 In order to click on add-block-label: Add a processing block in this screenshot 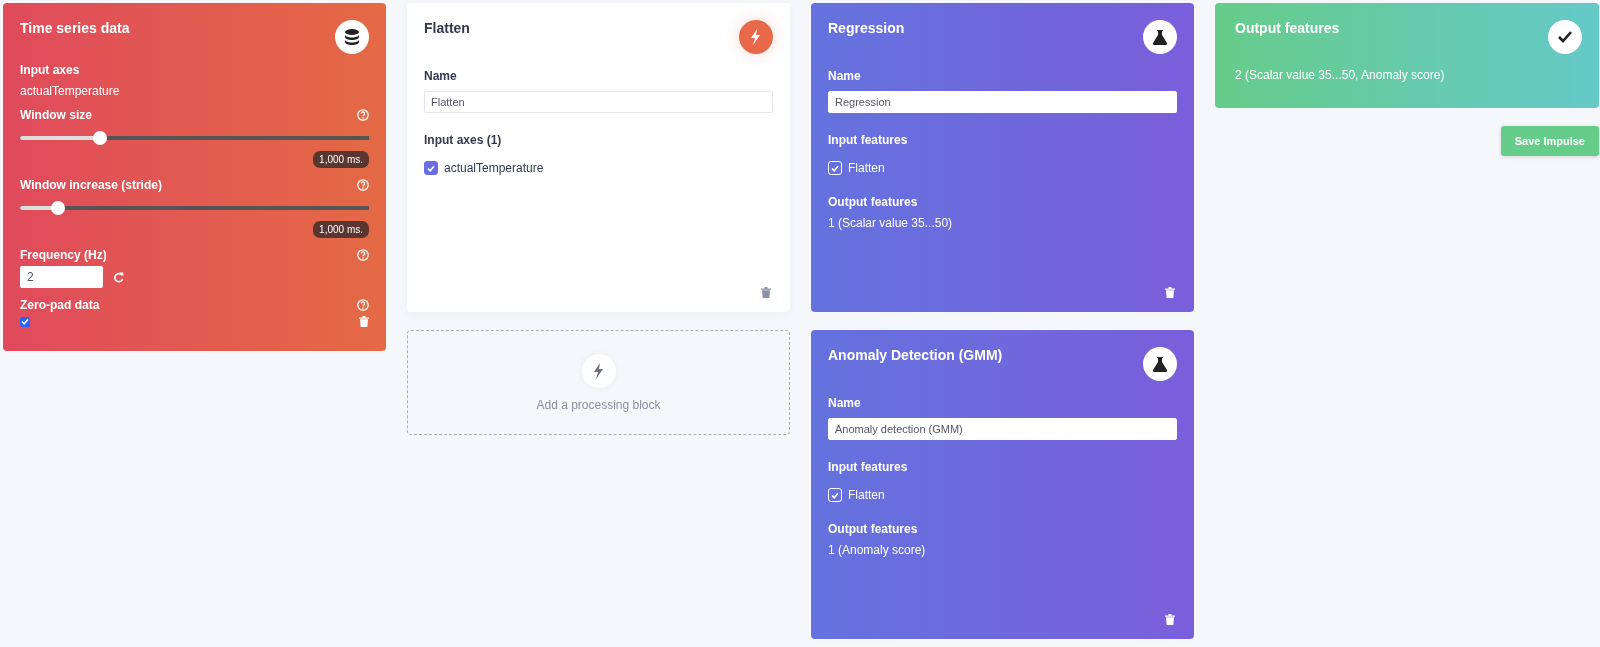, I will do `click(598, 405)`.